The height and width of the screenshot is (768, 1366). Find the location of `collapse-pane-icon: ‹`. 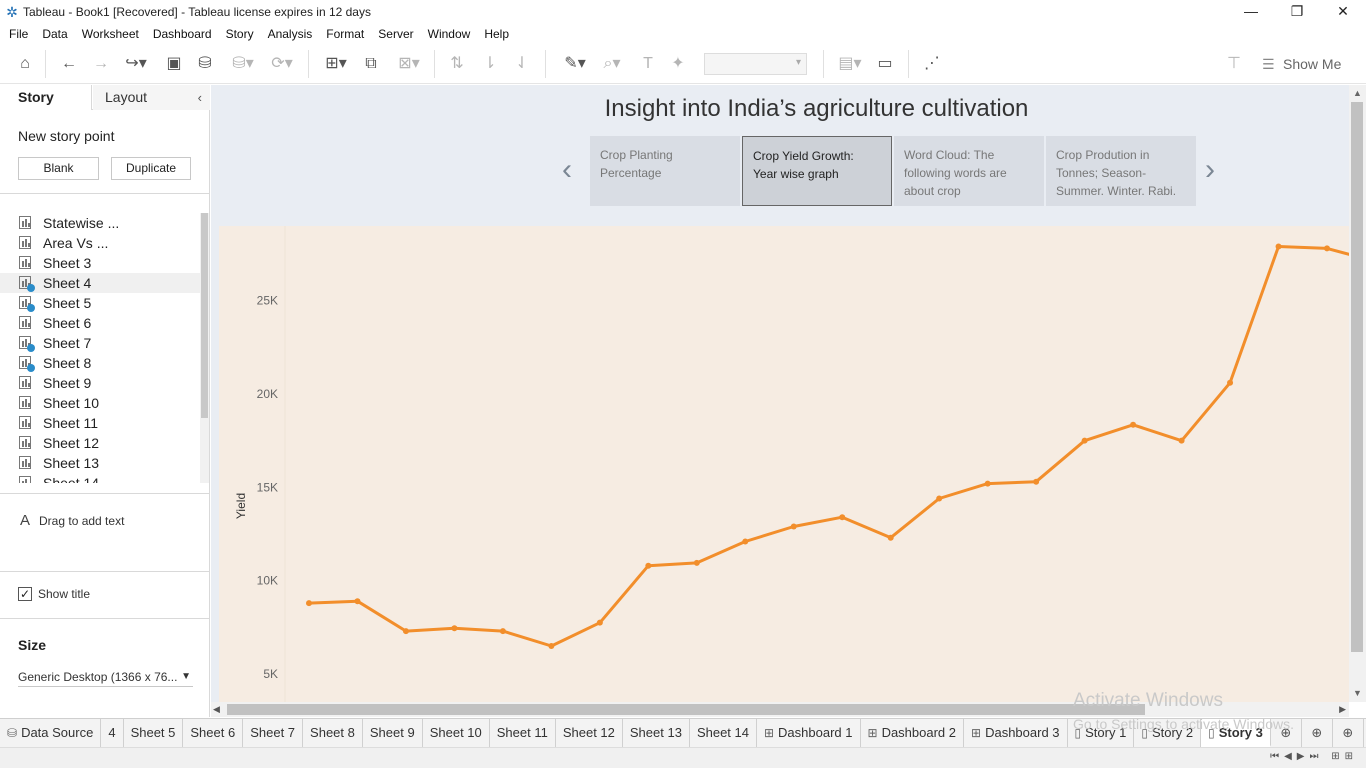

collapse-pane-icon: ‹ is located at coordinates (200, 97).